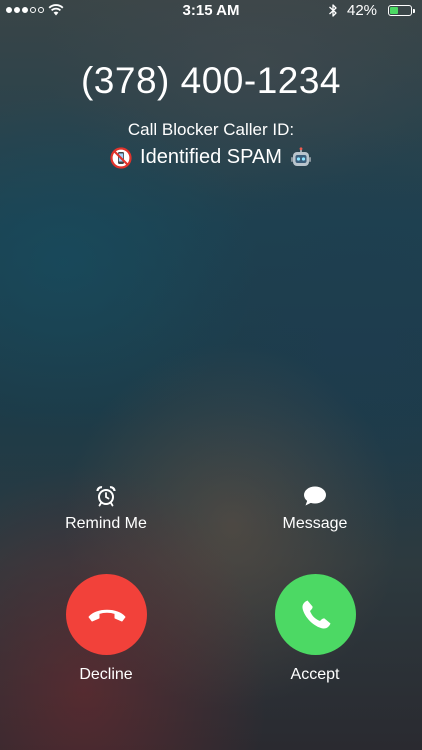  What do you see at coordinates (121, 157) in the screenshot?
I see `no-phone-icon` at bounding box center [121, 157].